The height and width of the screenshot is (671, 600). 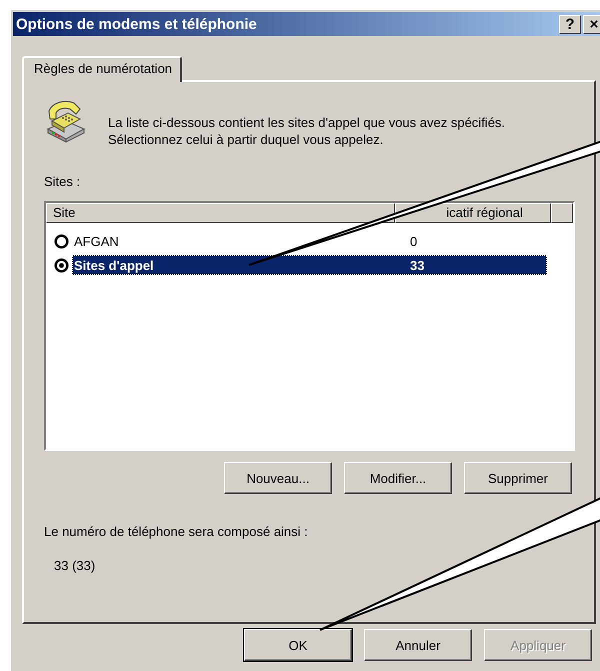 What do you see at coordinates (307, 131) in the screenshot?
I see `intro-text: La liste ci-dessous contient les sites d'appel que vous avez spécifiés. Sélectionnez celui à partir duquel vous appelez.` at bounding box center [307, 131].